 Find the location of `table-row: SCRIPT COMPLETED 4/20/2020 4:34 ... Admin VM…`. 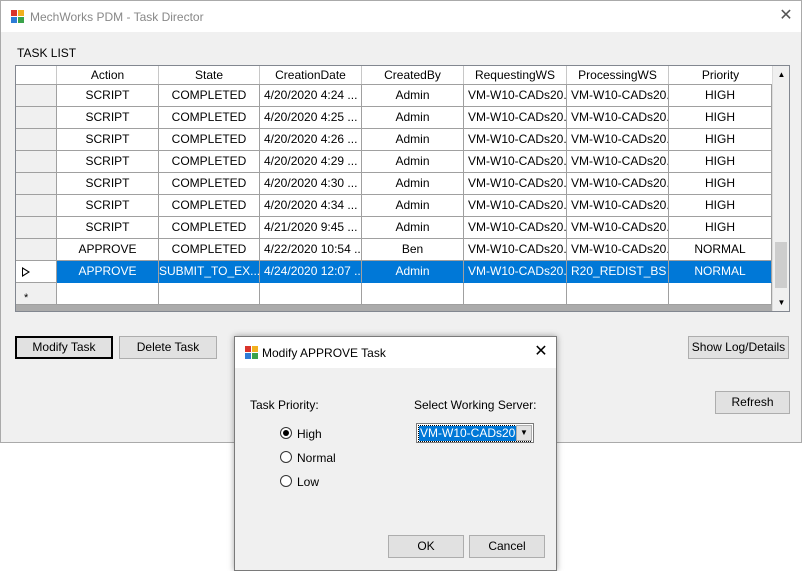

table-row: SCRIPT COMPLETED 4/20/2020 4:34 ... Admin VM… is located at coordinates (394, 206).